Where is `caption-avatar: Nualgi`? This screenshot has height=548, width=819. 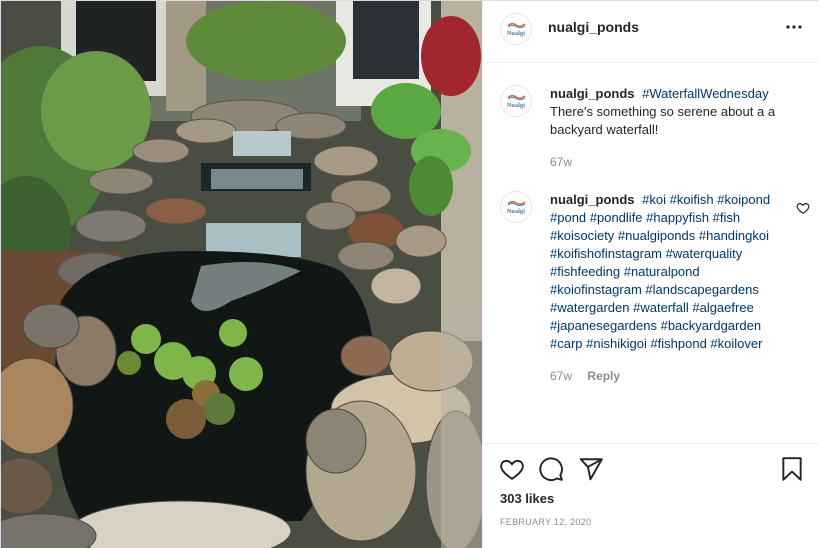 caption-avatar: Nualgi is located at coordinates (516, 101).